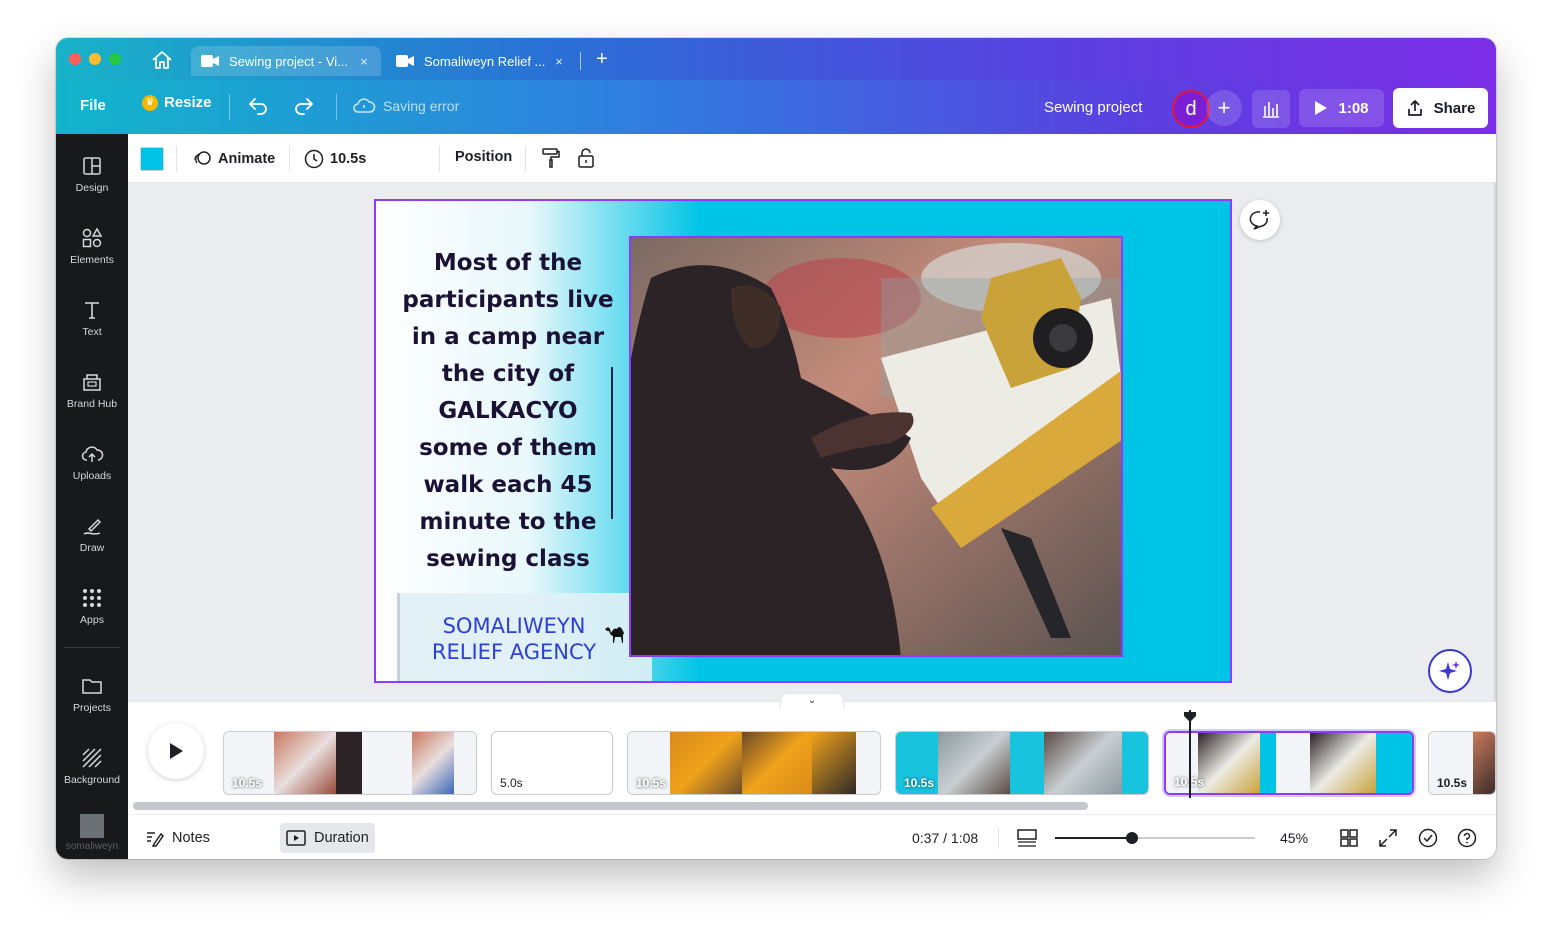 The image size is (1552, 933). I want to click on insights-button, so click(1271, 109).